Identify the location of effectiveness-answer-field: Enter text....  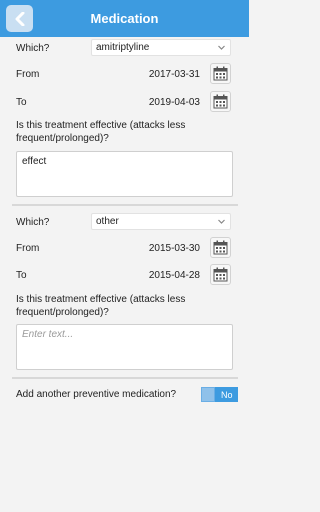
(124, 347).